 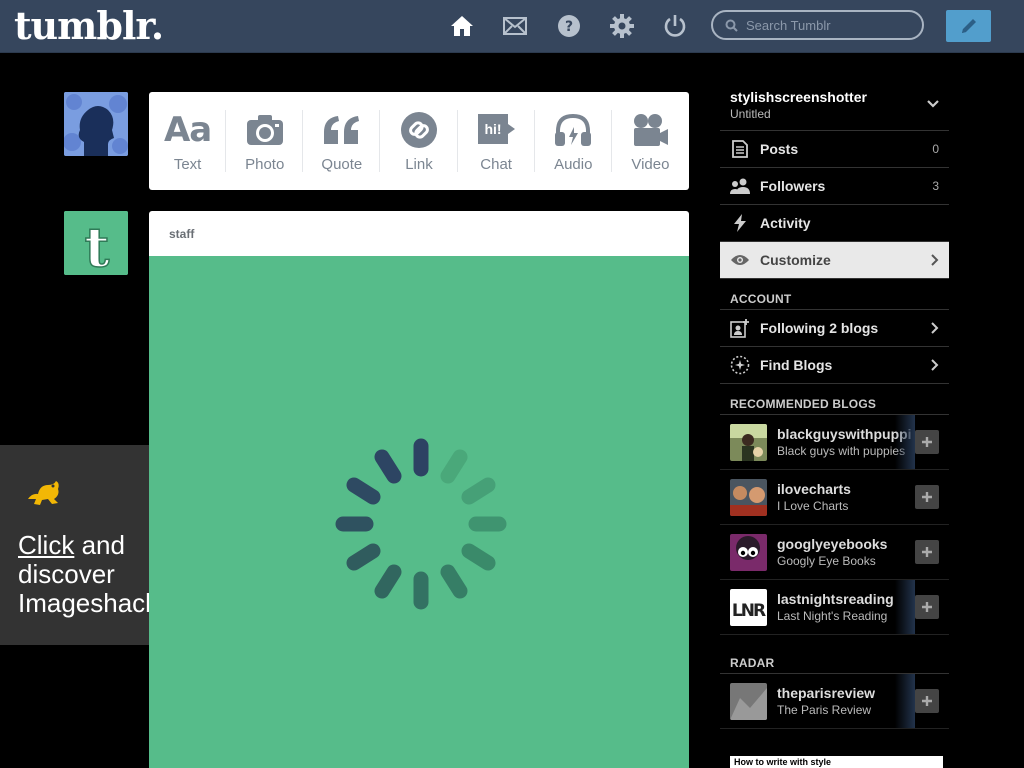 I want to click on gear-icon, so click(x=622, y=26).